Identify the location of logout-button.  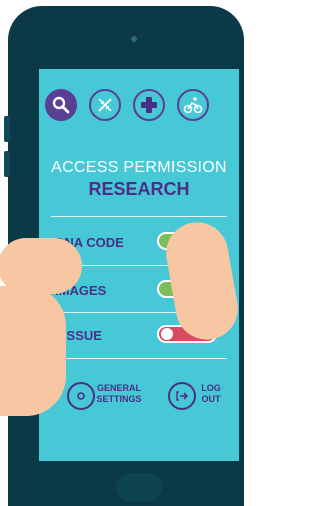
(182, 396).